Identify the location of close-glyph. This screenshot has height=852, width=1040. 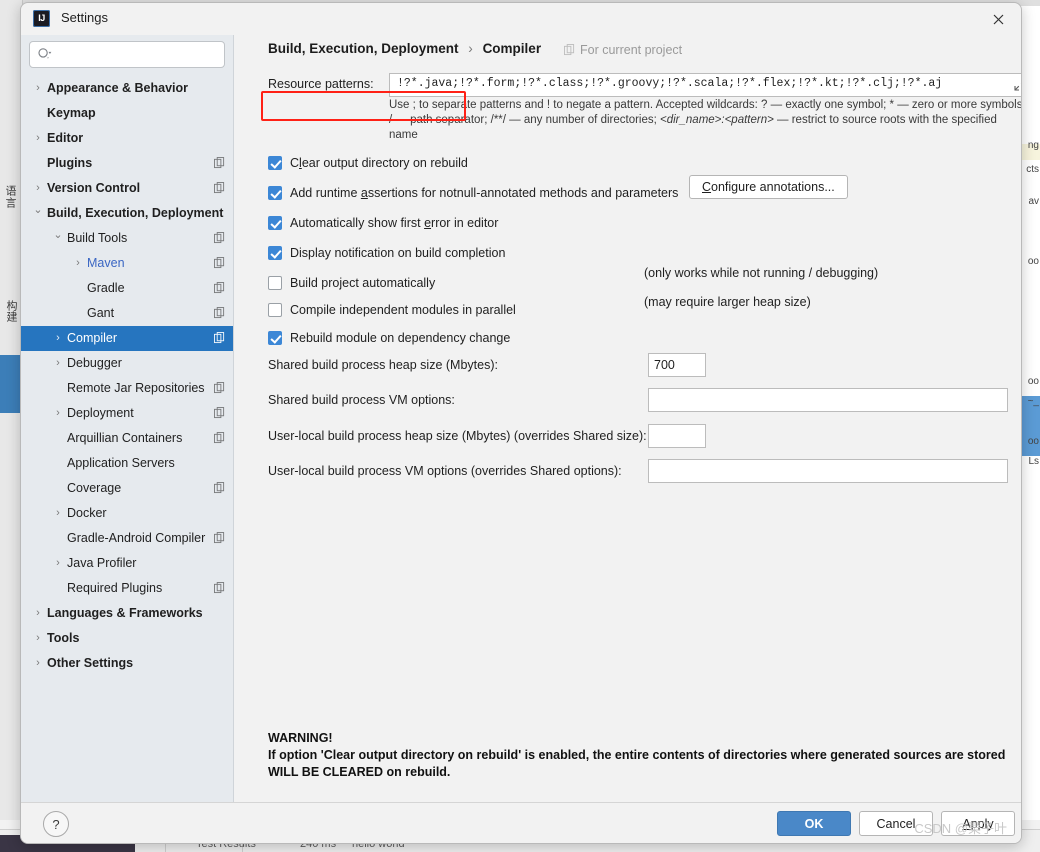
(998, 19).